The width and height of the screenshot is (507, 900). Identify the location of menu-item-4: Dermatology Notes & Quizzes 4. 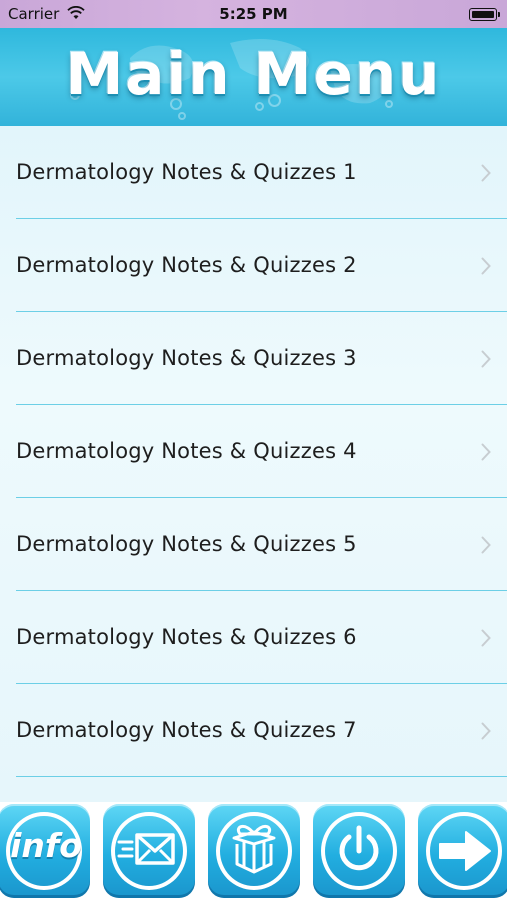
(253, 451).